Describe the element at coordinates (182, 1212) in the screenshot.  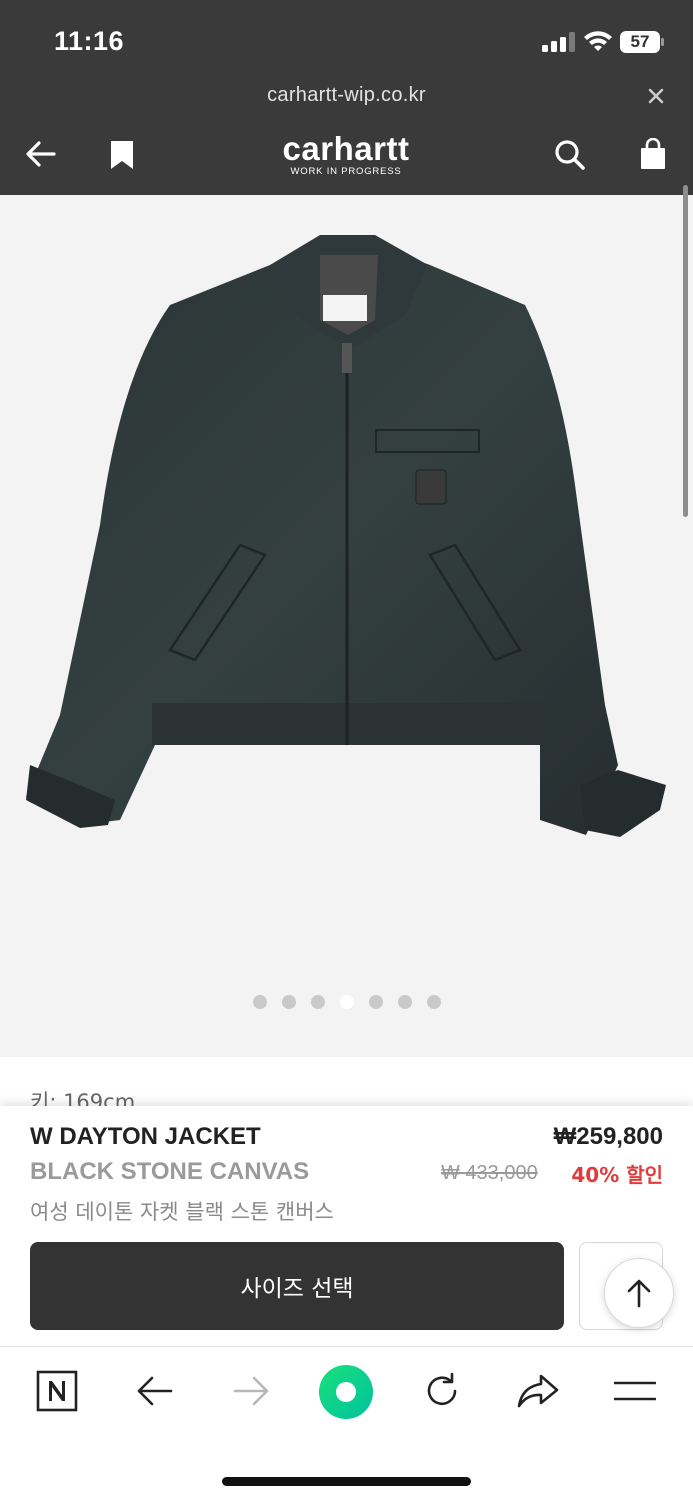
I see `product-name-korean: 여성 데이톤 자켓 블랙 스톤 캔버스` at that location.